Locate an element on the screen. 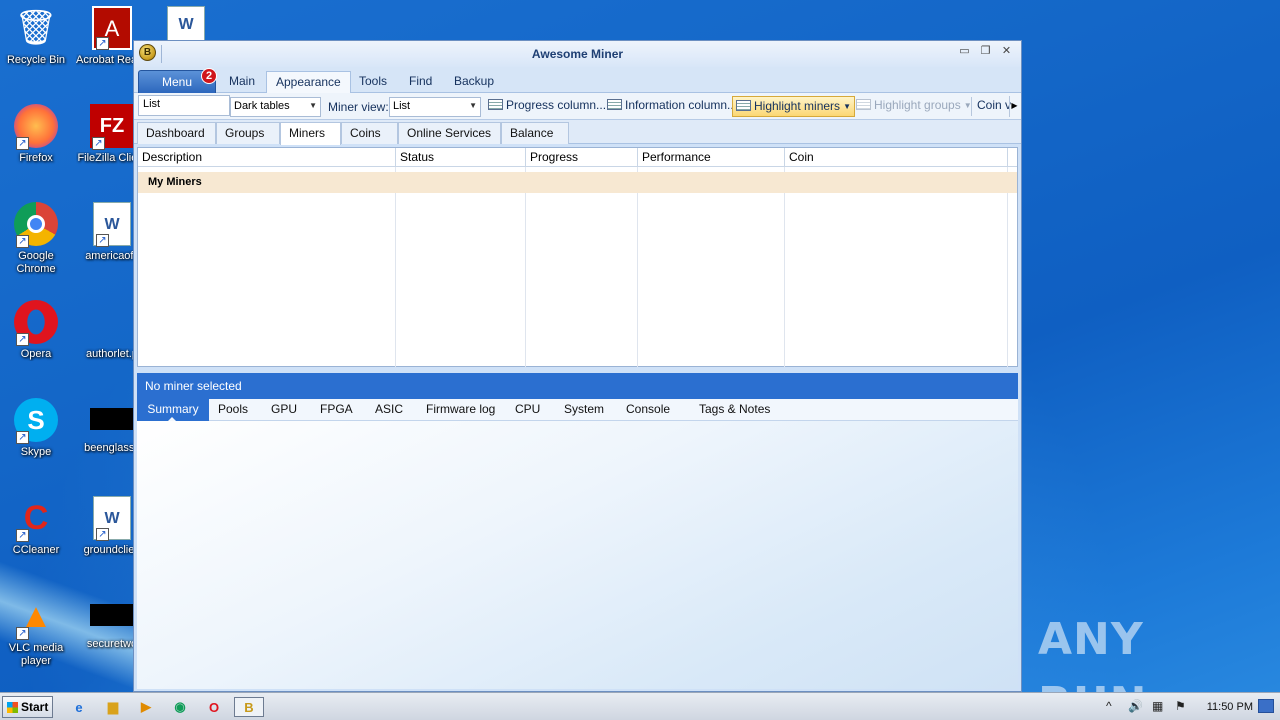 The height and width of the screenshot is (720, 1280). list-style-field: List is located at coordinates (184, 105).